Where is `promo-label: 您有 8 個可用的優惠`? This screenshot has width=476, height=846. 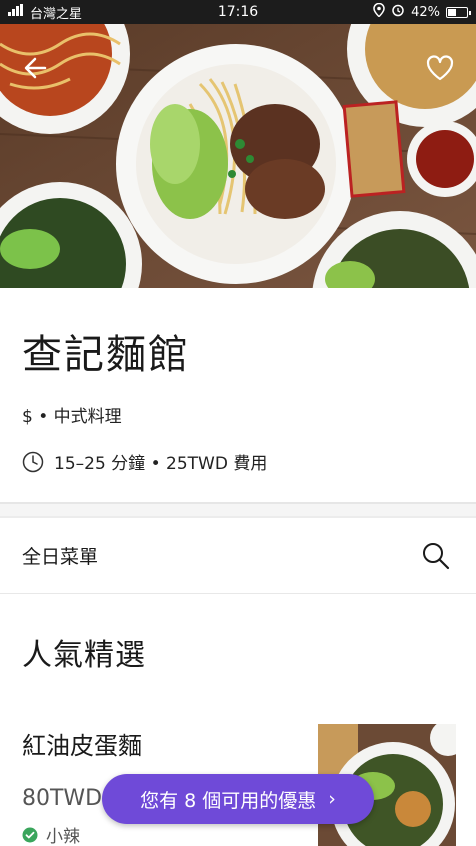
promo-label: 您有 8 個可用的優惠 is located at coordinates (228, 800).